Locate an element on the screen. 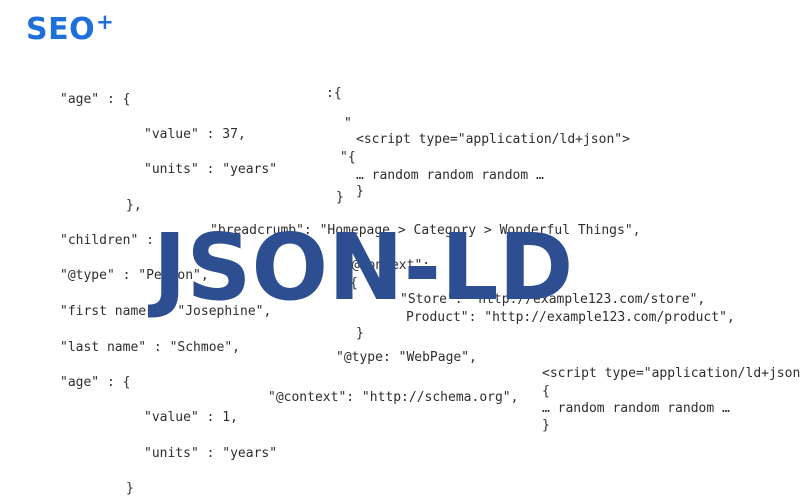 This screenshot has width=800, height=500. logo-text: SEO is located at coordinates (61, 29).